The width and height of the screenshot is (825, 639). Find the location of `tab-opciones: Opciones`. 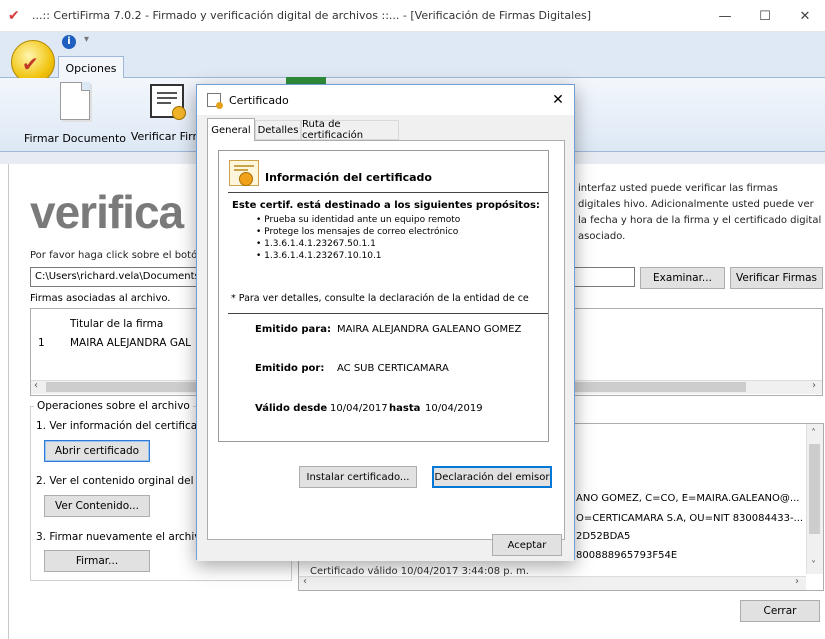

tab-opciones: Opciones is located at coordinates (91, 67).